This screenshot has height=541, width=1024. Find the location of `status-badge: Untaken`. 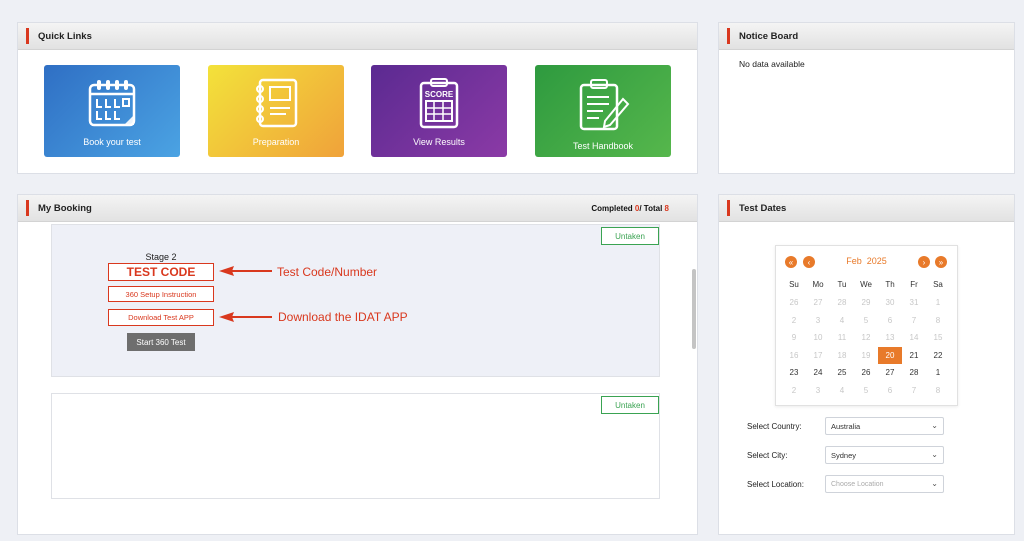

status-badge: Untaken is located at coordinates (630, 405).